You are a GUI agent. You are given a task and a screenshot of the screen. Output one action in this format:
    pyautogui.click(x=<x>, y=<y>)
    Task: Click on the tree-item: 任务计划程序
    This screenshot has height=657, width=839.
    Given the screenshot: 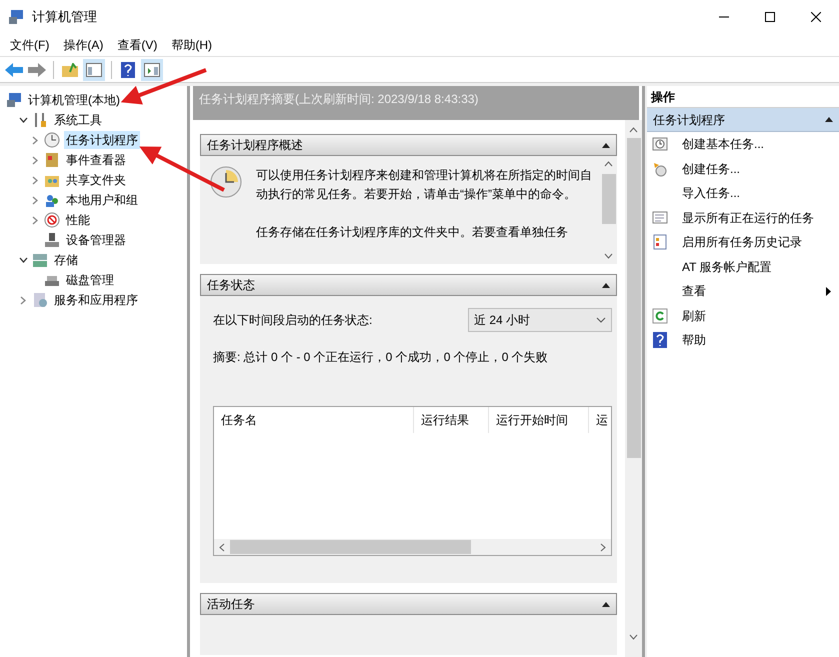 What is the action you would take?
    pyautogui.click(x=102, y=140)
    